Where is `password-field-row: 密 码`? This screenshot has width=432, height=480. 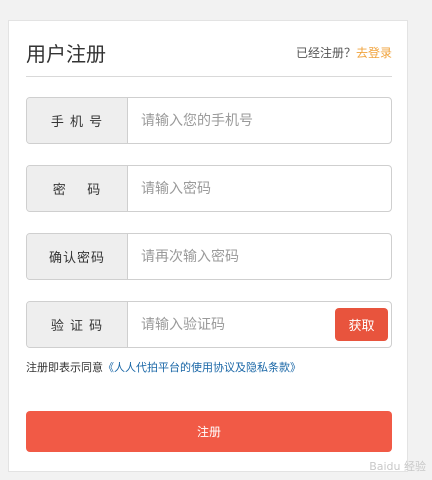
password-field-row: 密 码 is located at coordinates (209, 188).